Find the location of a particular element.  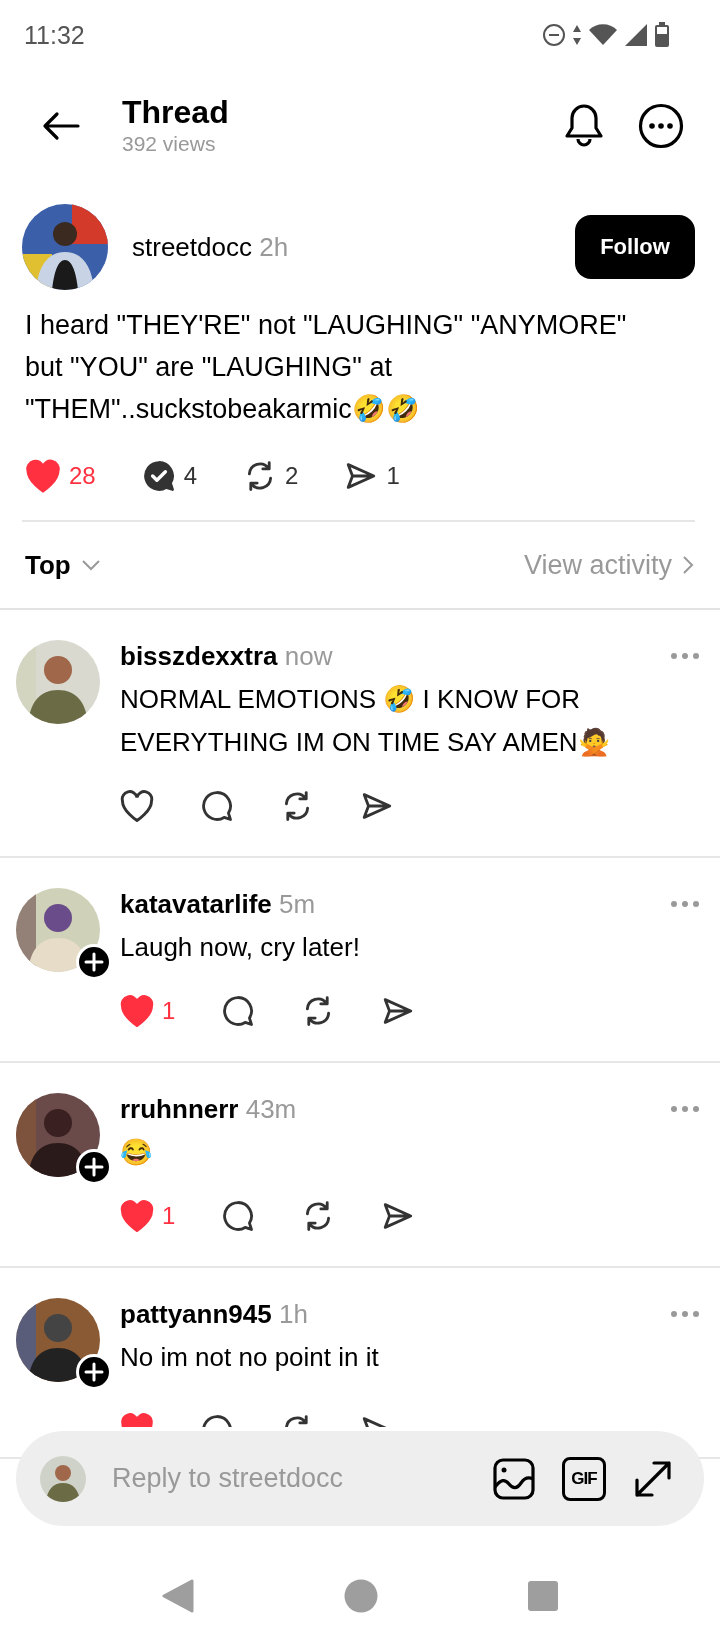

like-count: 28 is located at coordinates (82, 476).